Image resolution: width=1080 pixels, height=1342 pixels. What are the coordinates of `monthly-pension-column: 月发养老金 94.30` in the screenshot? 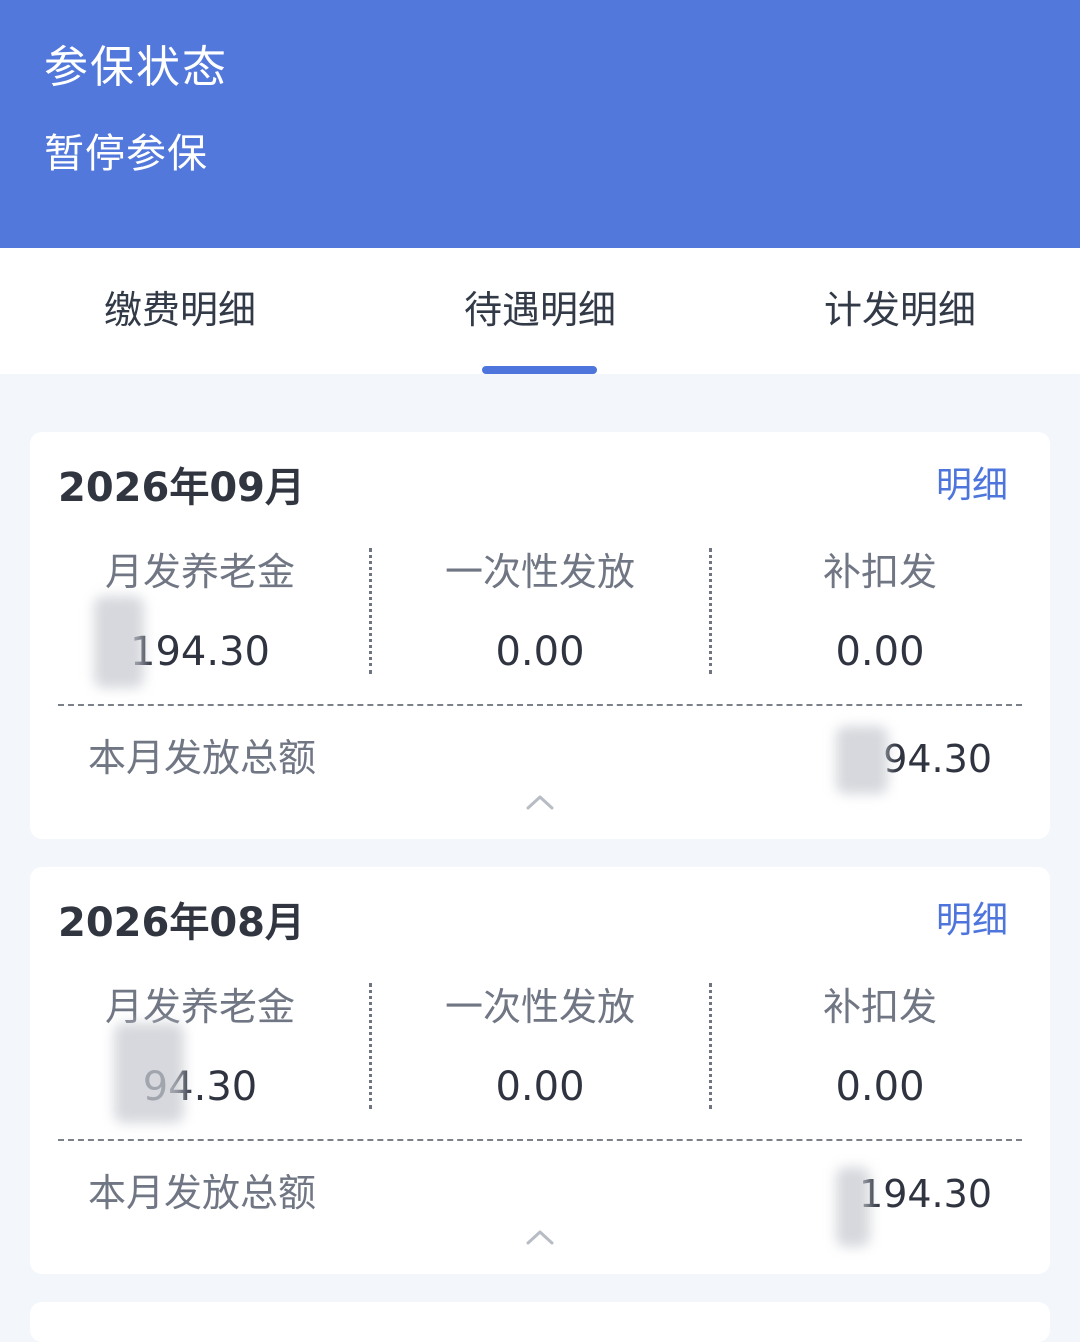 It's located at (200, 1044).